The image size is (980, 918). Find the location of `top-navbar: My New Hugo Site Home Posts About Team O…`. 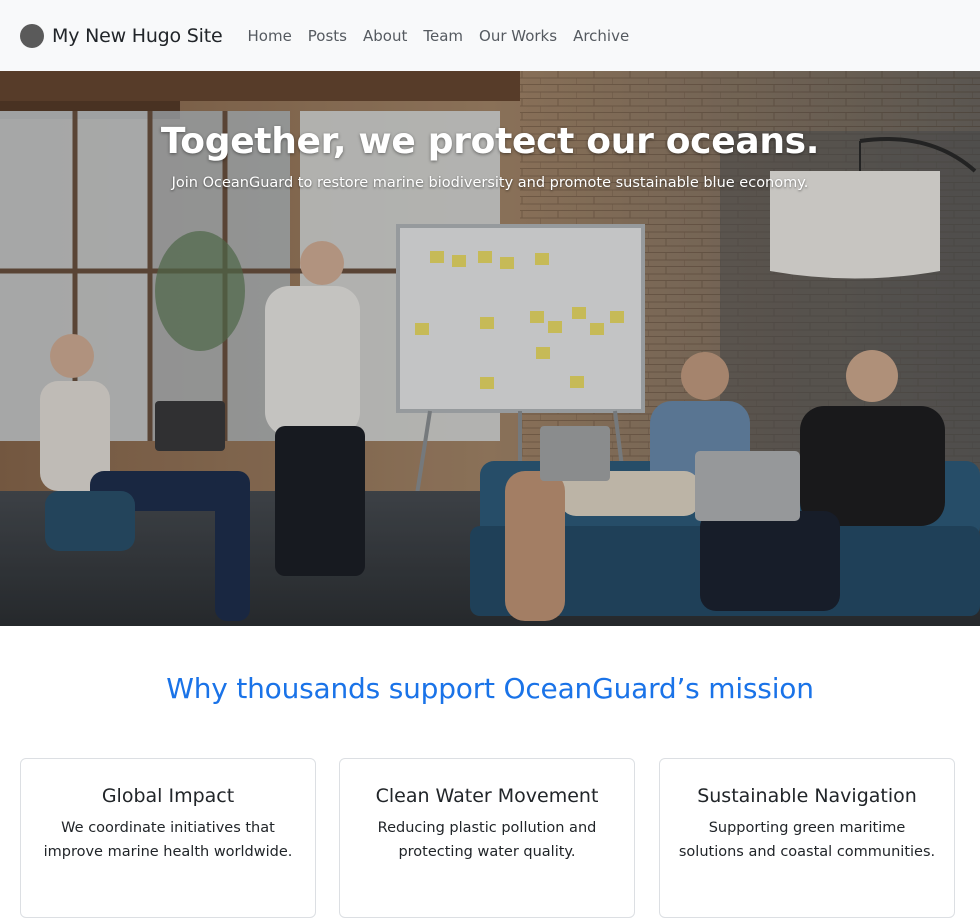

top-navbar: My New Hugo Site Home Posts About Team O… is located at coordinates (490, 35).